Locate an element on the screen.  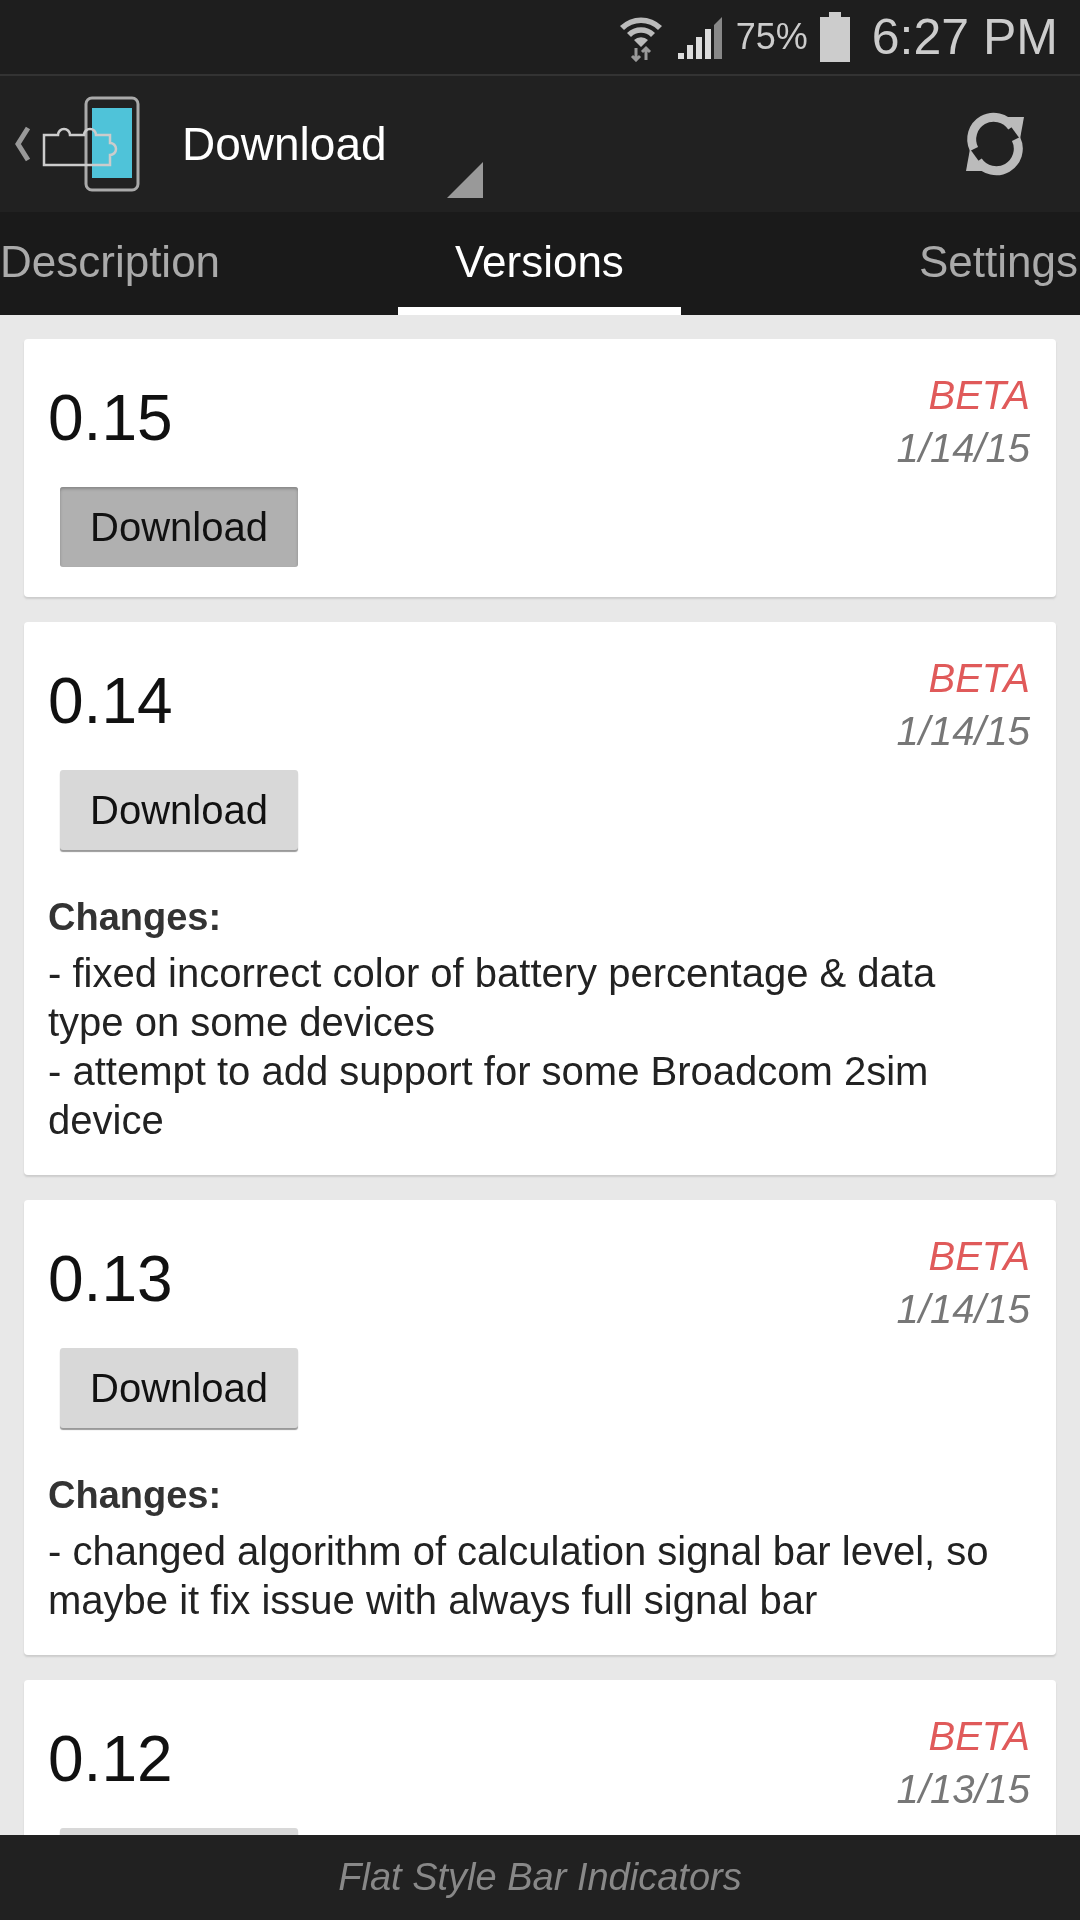
tab: Settings is located at coordinates (879, 263).